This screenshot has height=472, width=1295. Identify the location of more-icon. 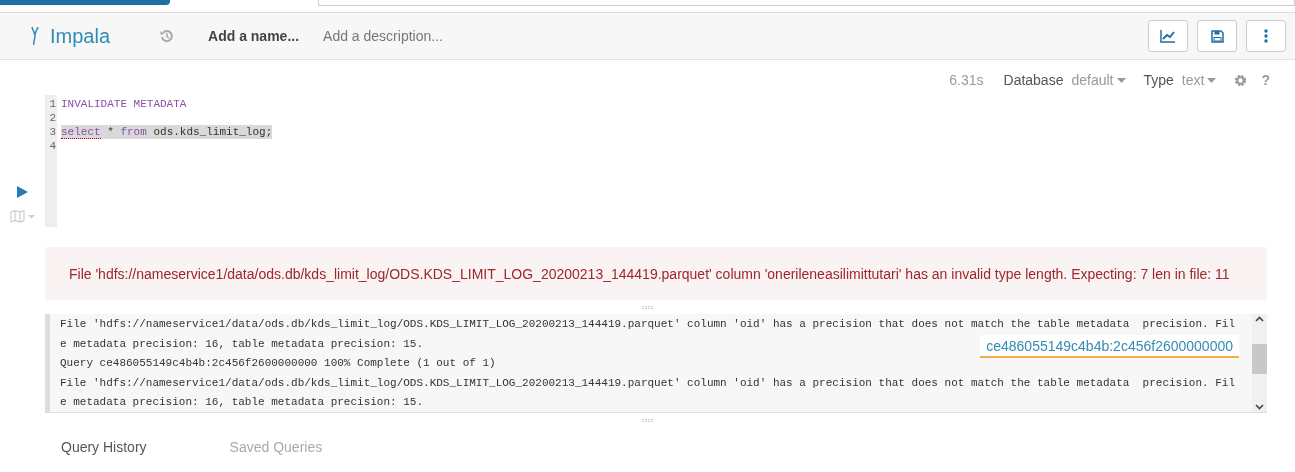
(1266, 36).